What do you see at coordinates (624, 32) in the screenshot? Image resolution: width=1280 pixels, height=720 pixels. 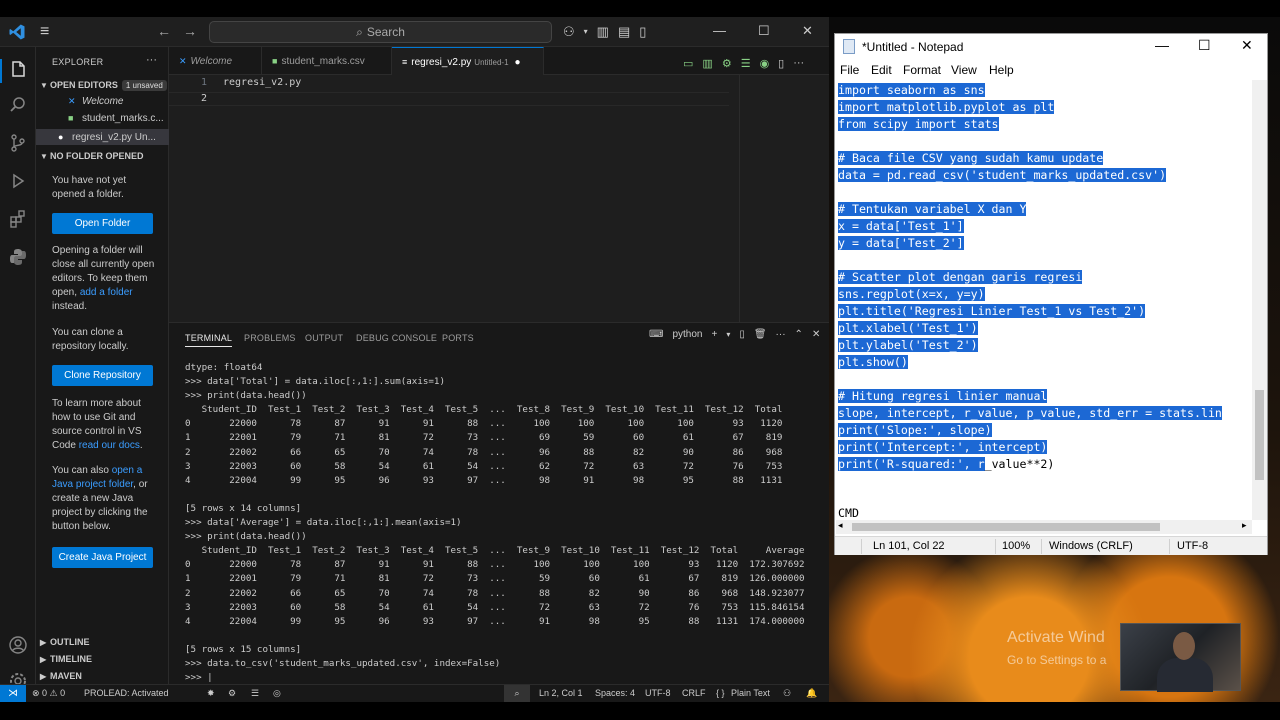 I see `toggle-panel-icon: ▤` at bounding box center [624, 32].